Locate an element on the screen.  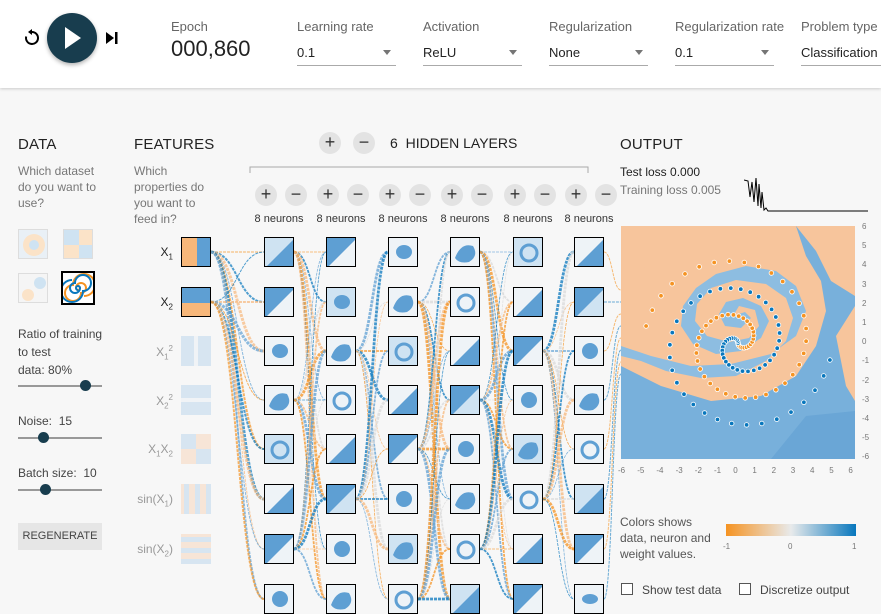
output-heatmap is located at coordinates (738, 342).